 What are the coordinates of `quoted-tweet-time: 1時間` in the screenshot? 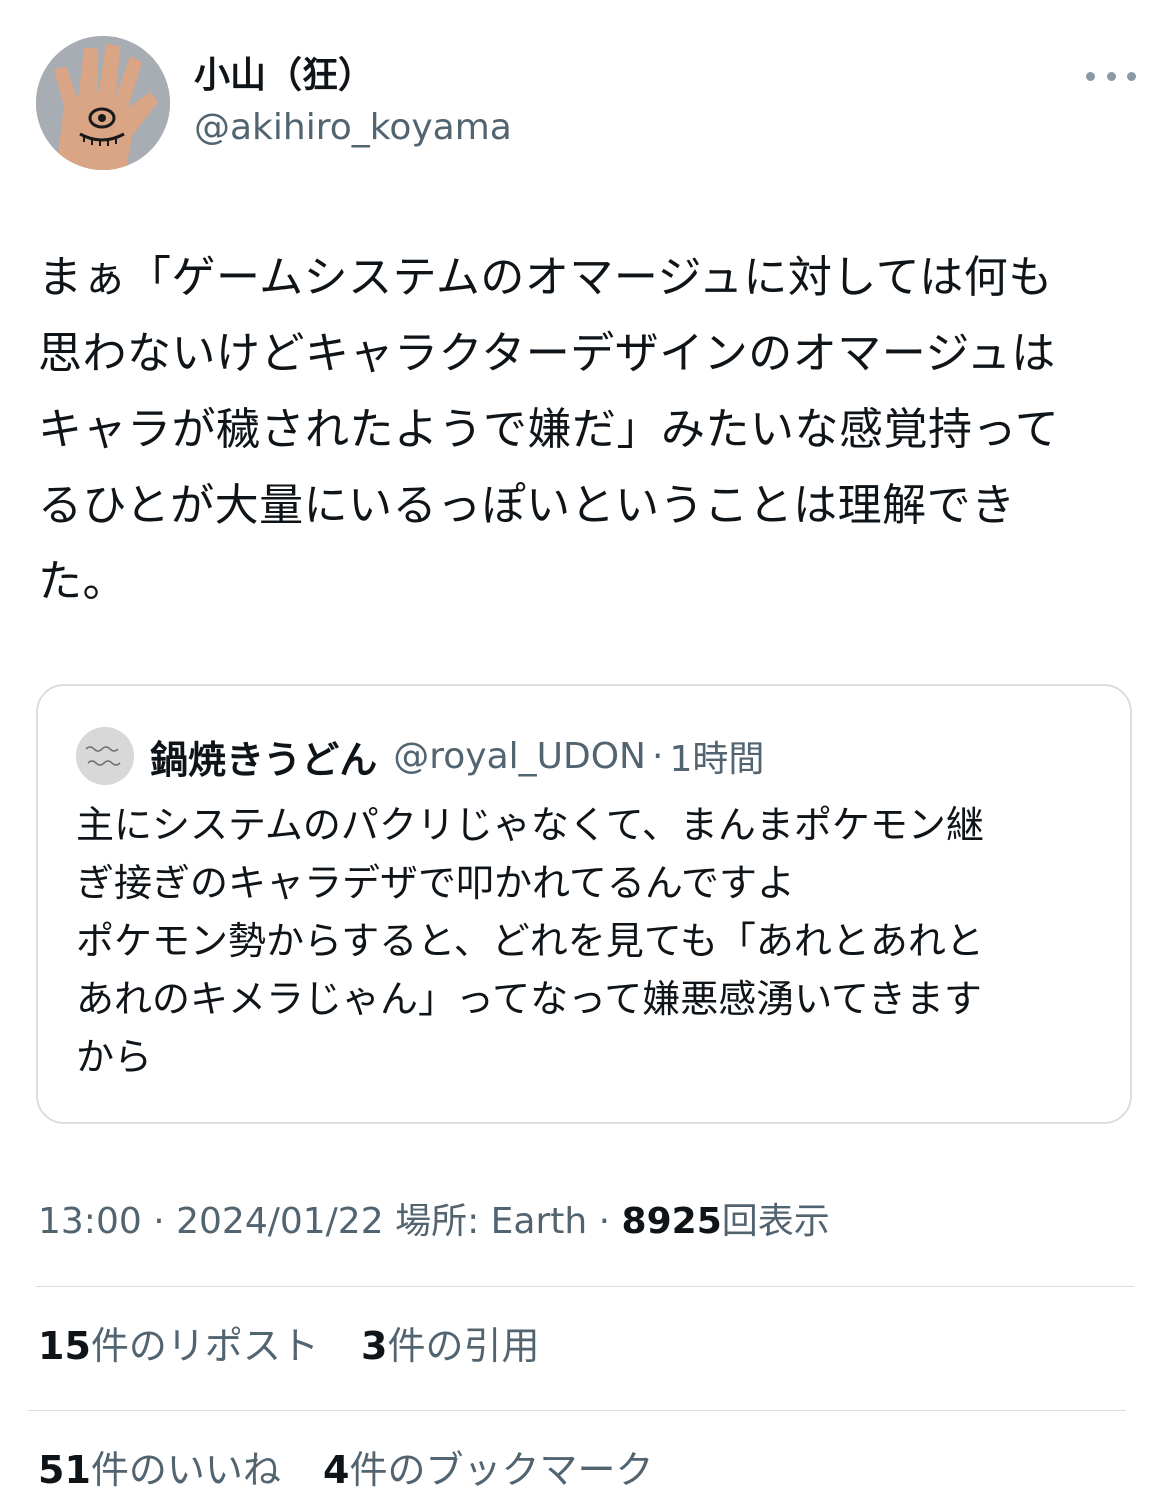 It's located at (716, 756).